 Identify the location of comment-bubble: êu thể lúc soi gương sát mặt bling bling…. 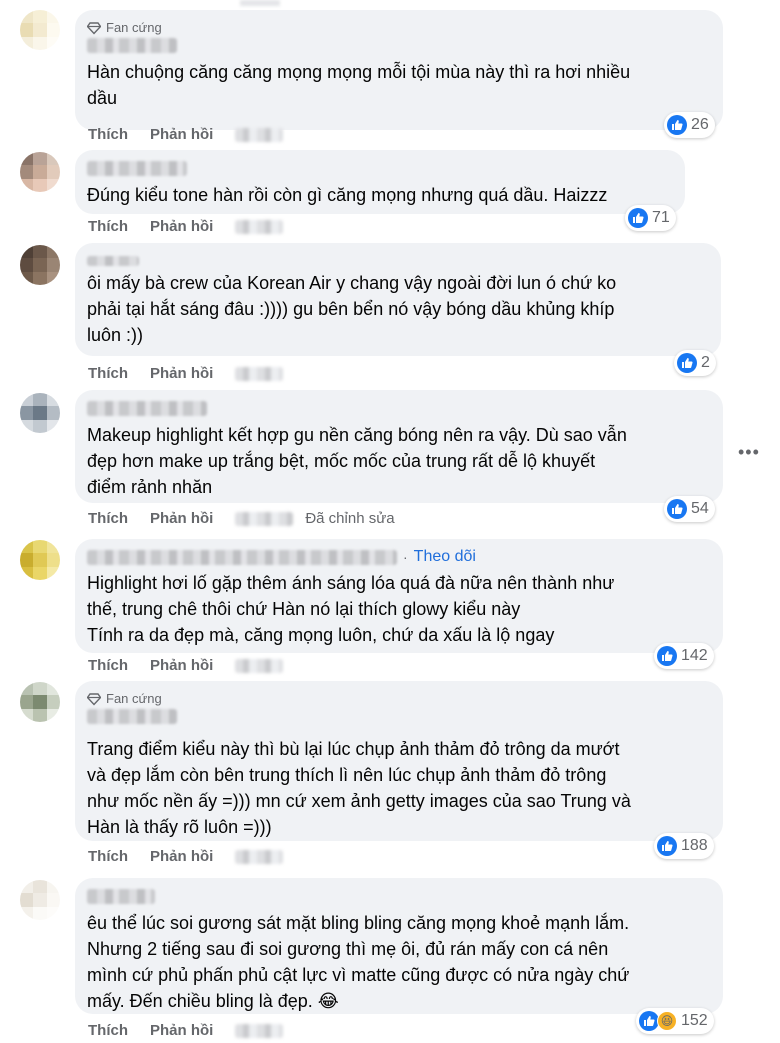
(399, 946).